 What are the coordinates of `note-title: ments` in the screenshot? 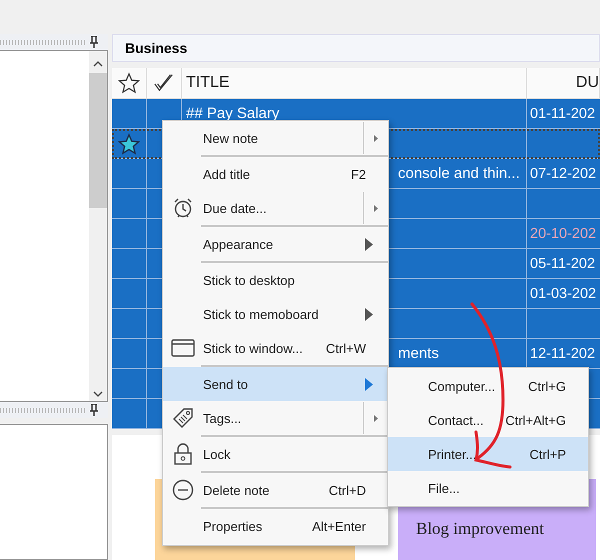 It's located at (418, 353).